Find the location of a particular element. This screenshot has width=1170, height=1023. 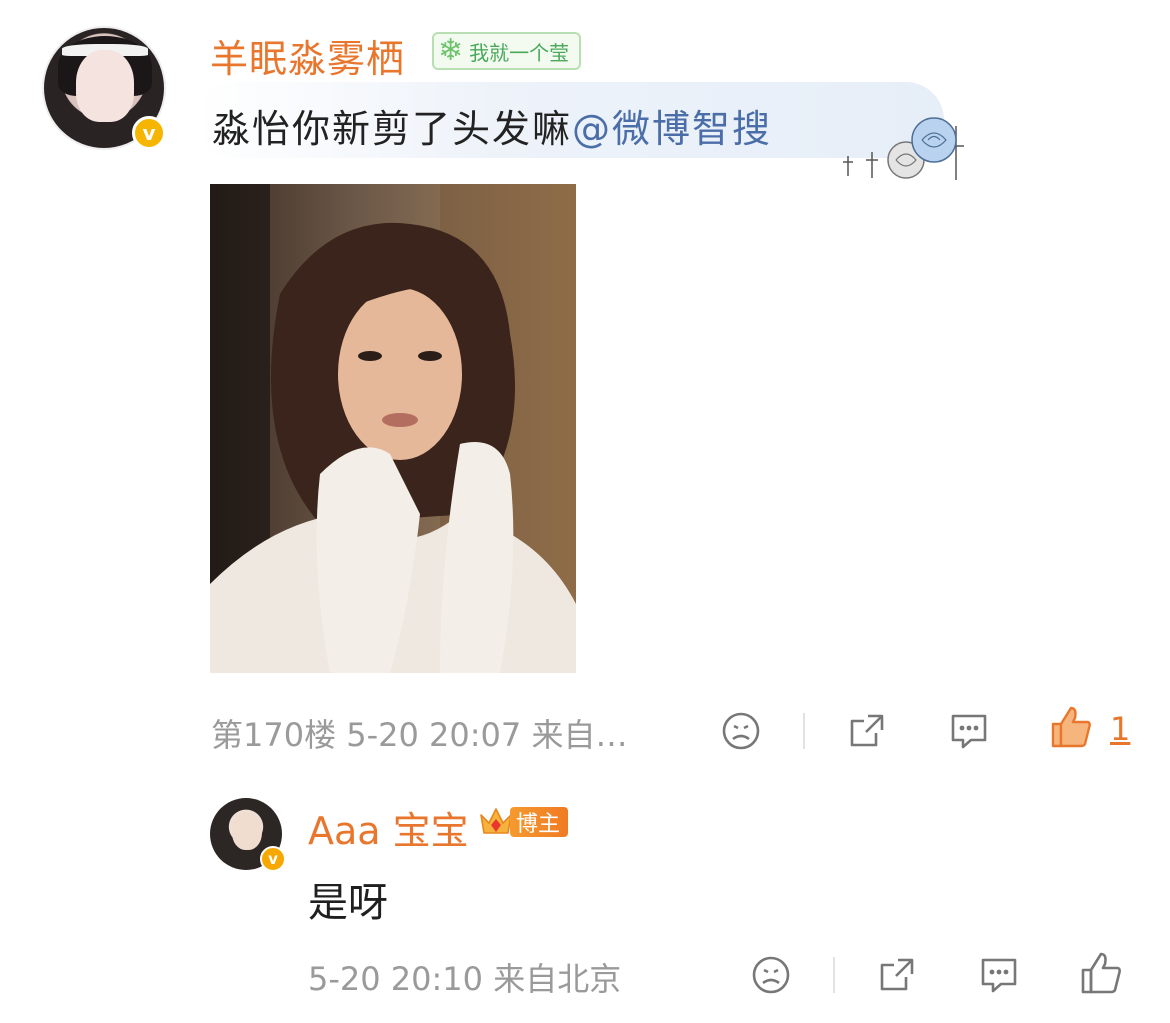

like-count: 1 is located at coordinates (1120, 729).